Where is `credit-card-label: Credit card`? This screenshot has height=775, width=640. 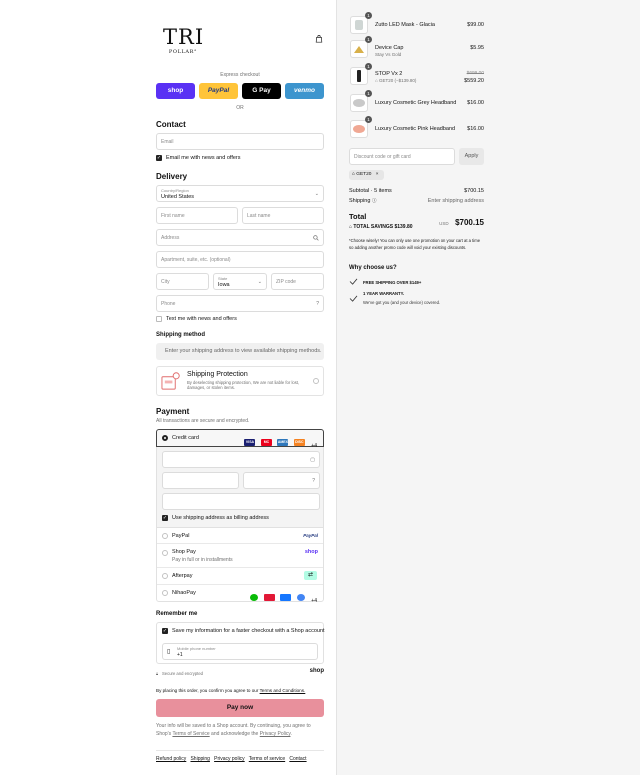
credit-card-label: Credit card is located at coordinates (185, 438).